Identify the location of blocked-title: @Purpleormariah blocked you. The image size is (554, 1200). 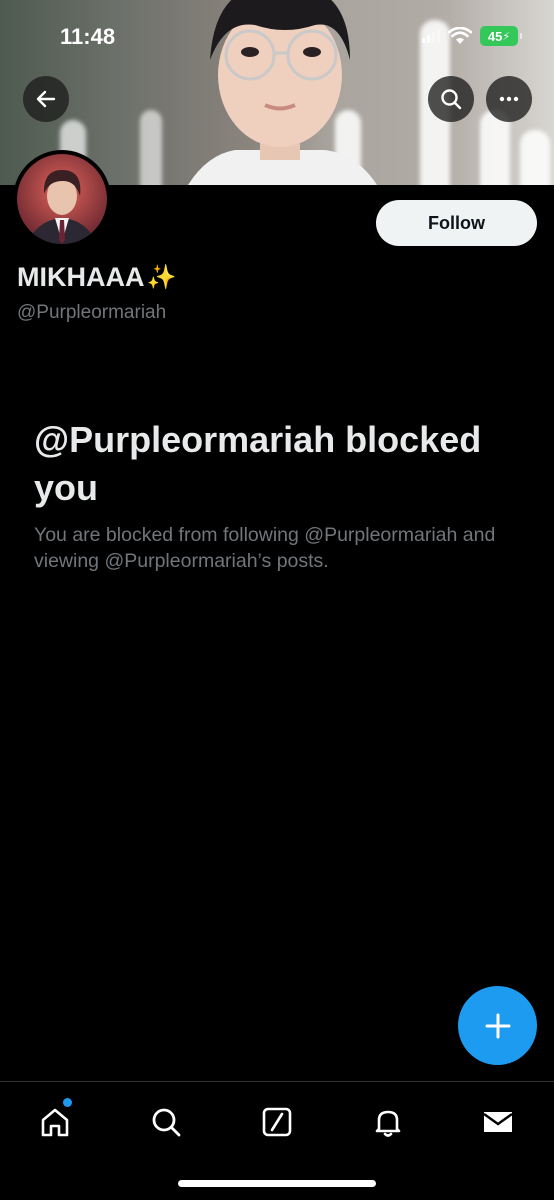
(258, 463).